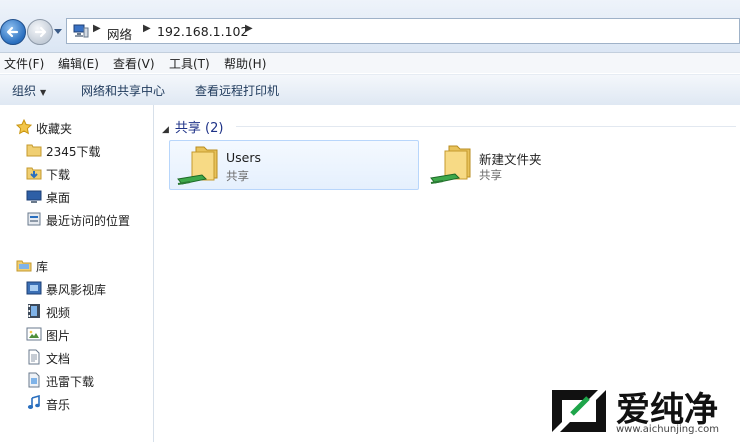  I want to click on music-note-icon, so click(33, 402).